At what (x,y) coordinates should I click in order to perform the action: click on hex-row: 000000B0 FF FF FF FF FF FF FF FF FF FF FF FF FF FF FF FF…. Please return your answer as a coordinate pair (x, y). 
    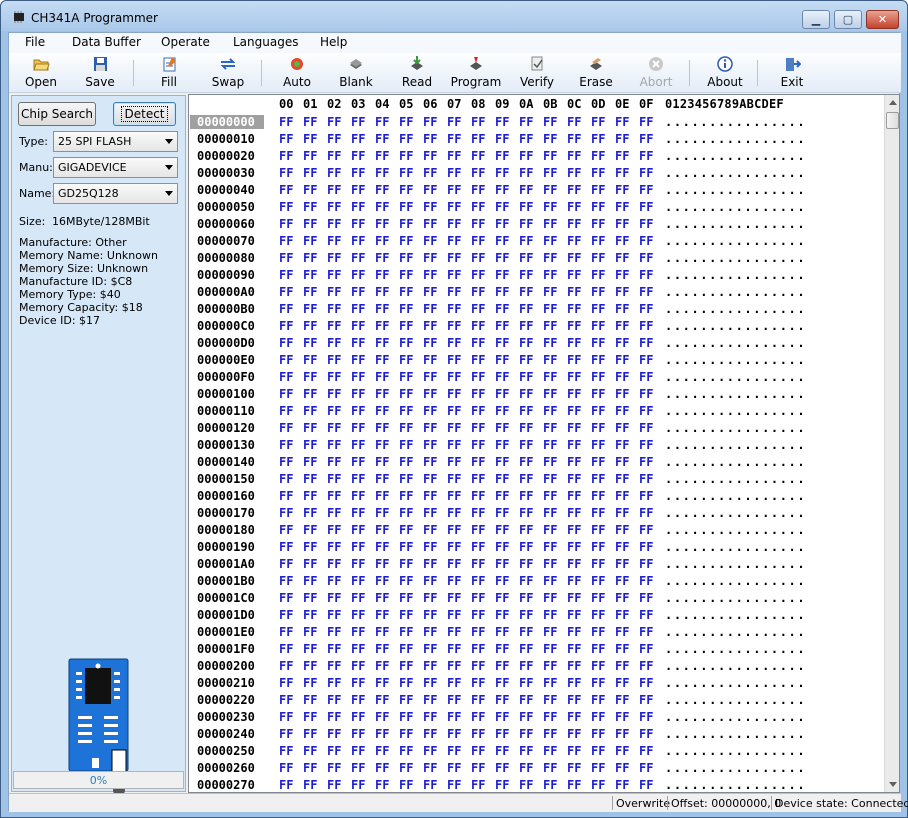
    Looking at the image, I should click on (536, 309).